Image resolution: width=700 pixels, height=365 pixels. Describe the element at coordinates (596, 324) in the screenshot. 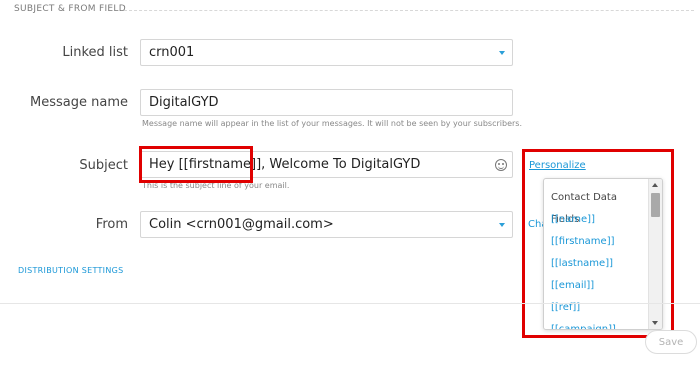

I see `menu-item-campaign: [[campaign]]` at that location.